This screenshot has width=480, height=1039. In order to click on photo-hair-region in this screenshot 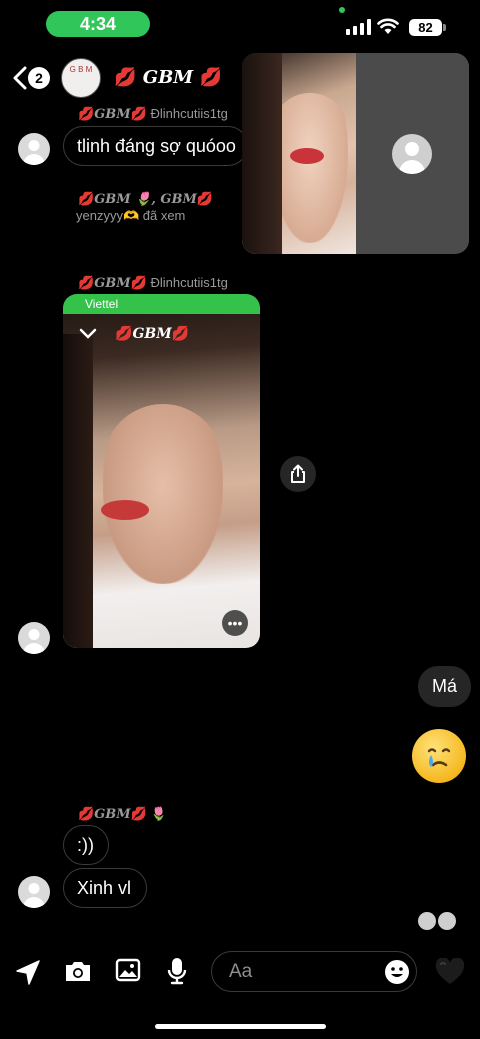, I will do `click(78, 491)`.